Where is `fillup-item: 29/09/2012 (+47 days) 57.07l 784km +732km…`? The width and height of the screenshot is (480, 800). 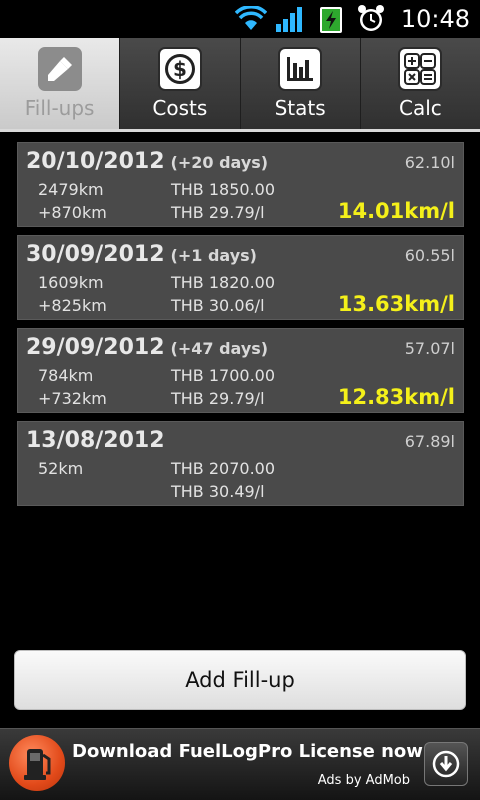
fillup-item: 29/09/2012 (+47 days) 57.07l 784km +732km… is located at coordinates (240, 370).